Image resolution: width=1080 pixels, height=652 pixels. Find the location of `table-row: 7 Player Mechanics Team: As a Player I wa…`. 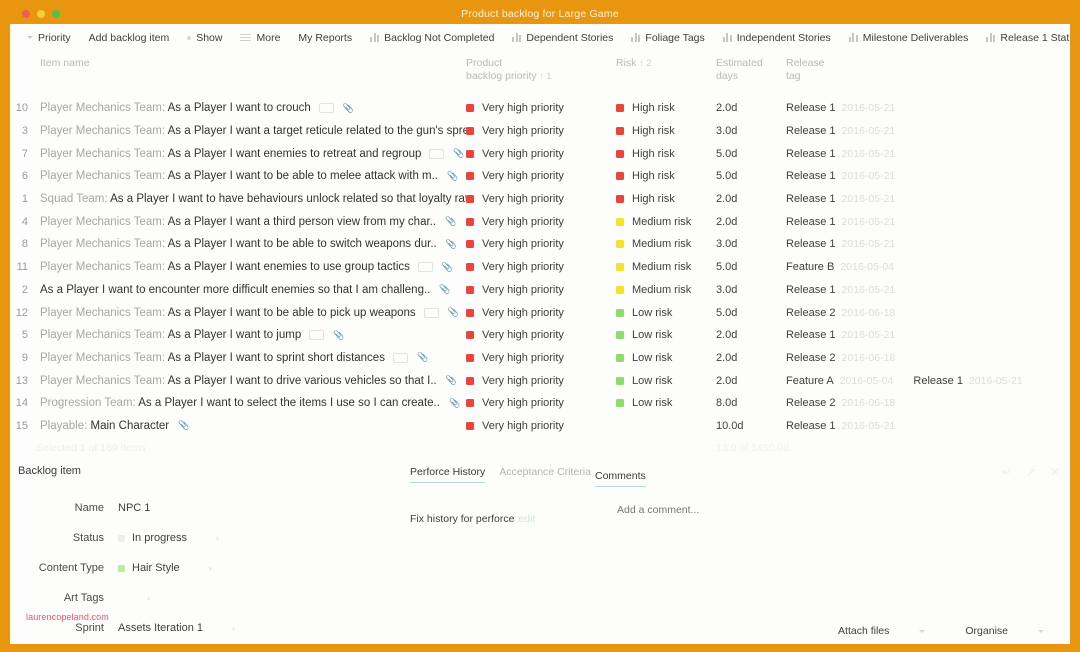

table-row: 7 Player Mechanics Team: As a Player I wa… is located at coordinates (540, 153).